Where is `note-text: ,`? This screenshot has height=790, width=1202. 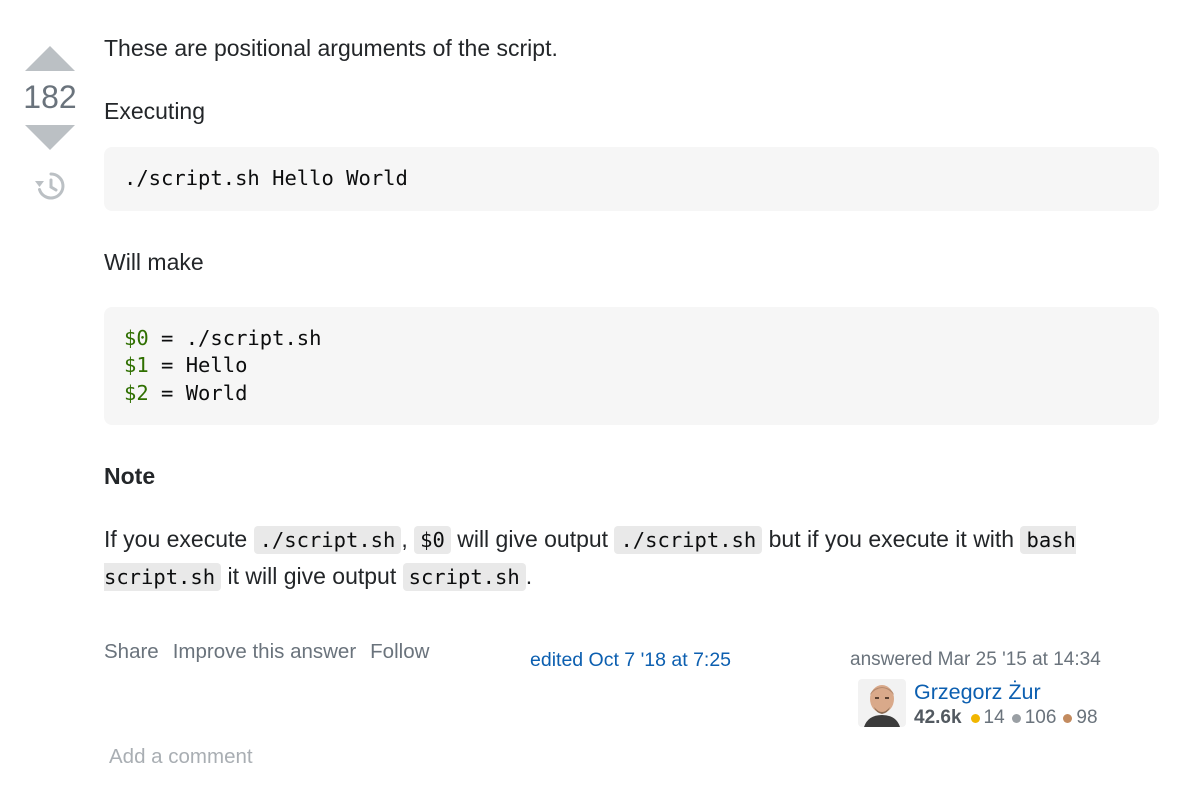 note-text: , is located at coordinates (408, 539).